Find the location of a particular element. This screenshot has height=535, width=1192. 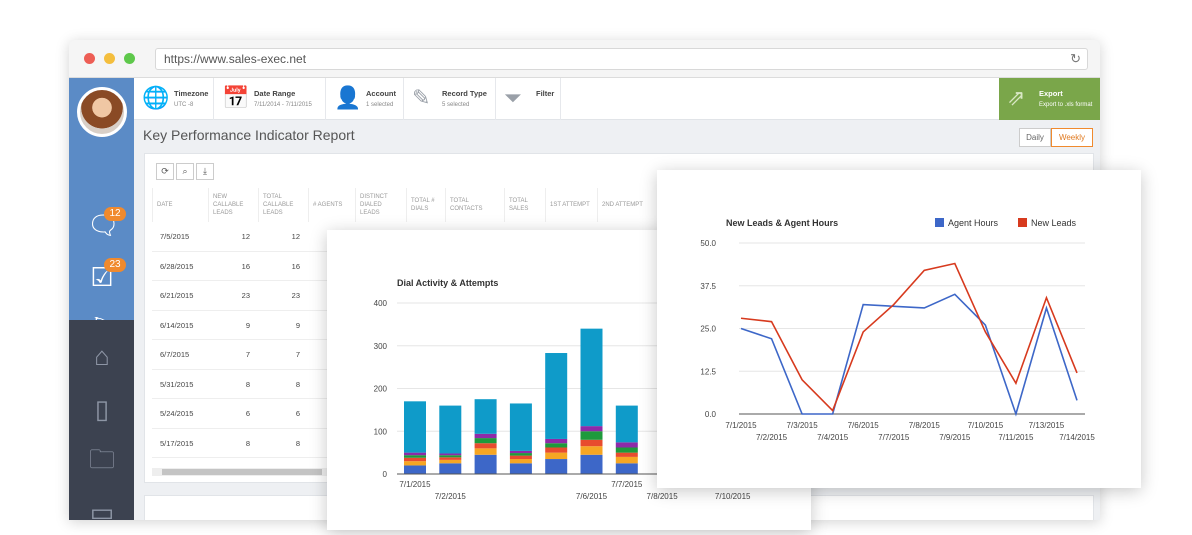

column-header: # AGENTS is located at coordinates (331, 205).